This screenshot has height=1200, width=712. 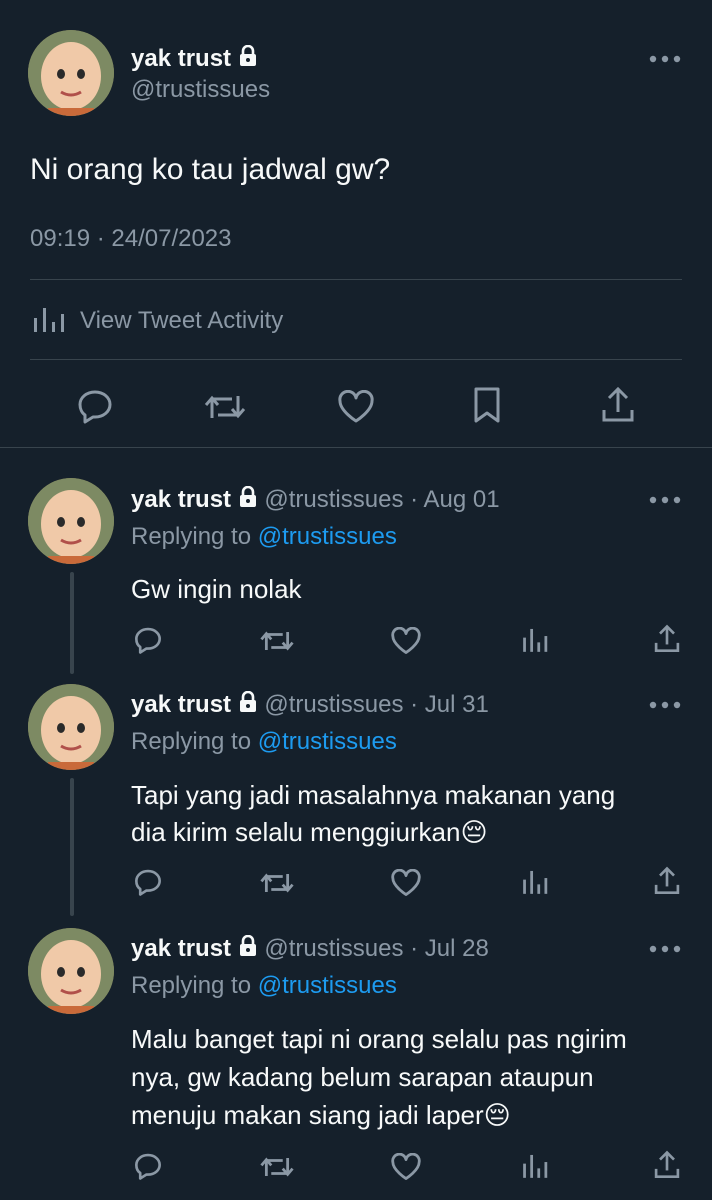 I want to click on reply-text-line: Gw ingin nolak, so click(x=216, y=589).